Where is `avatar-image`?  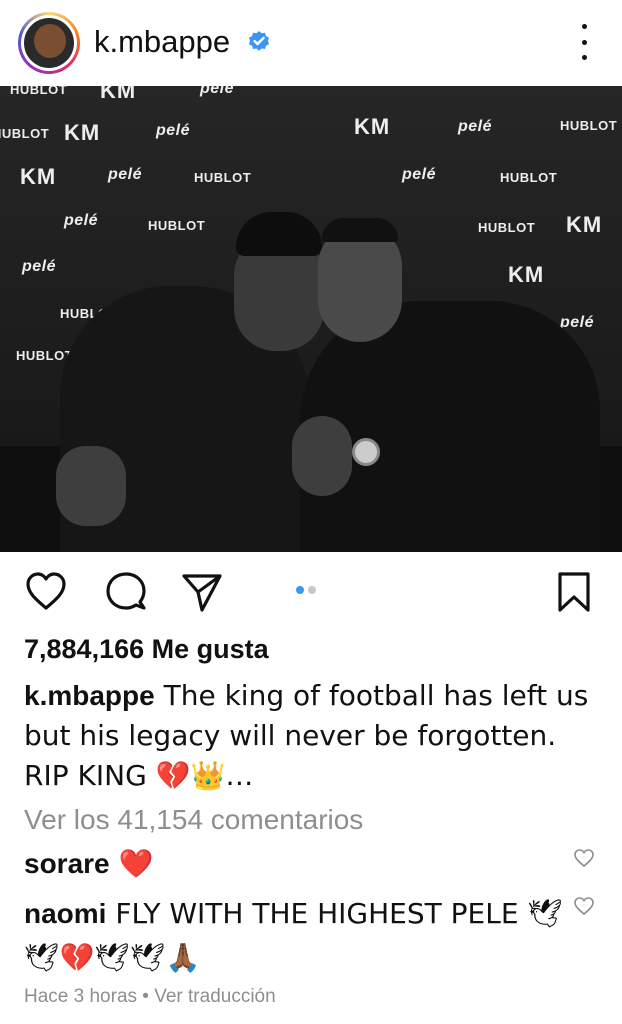
avatar-image is located at coordinates (49, 43).